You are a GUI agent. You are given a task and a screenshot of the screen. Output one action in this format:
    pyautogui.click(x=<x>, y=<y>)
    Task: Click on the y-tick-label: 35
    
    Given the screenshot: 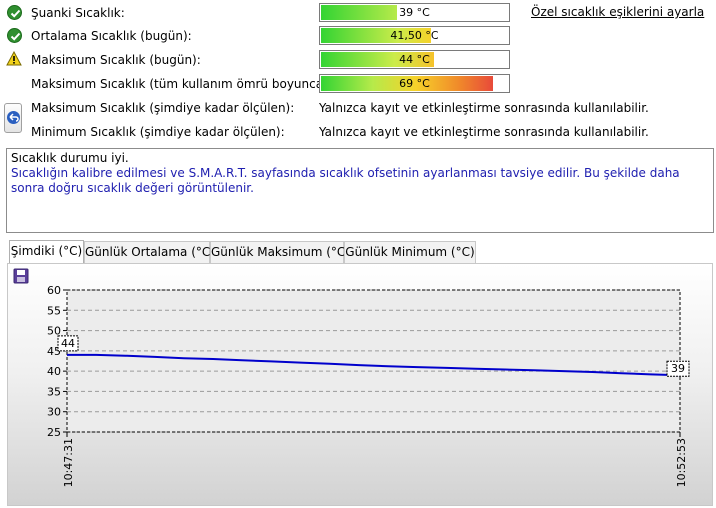 What is the action you would take?
    pyautogui.click(x=54, y=391)
    